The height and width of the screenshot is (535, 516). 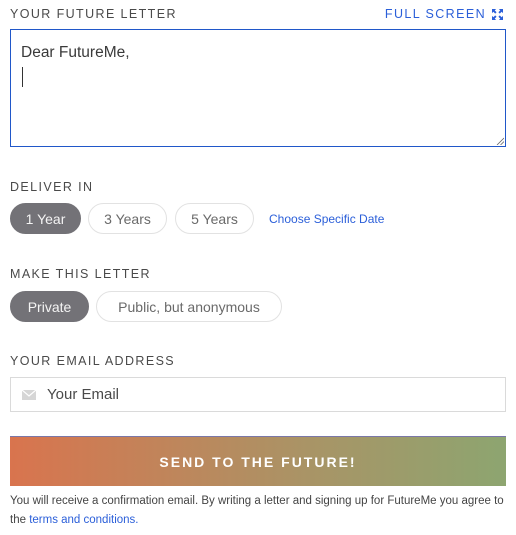 I want to click on email-field-container, so click(x=258, y=394).